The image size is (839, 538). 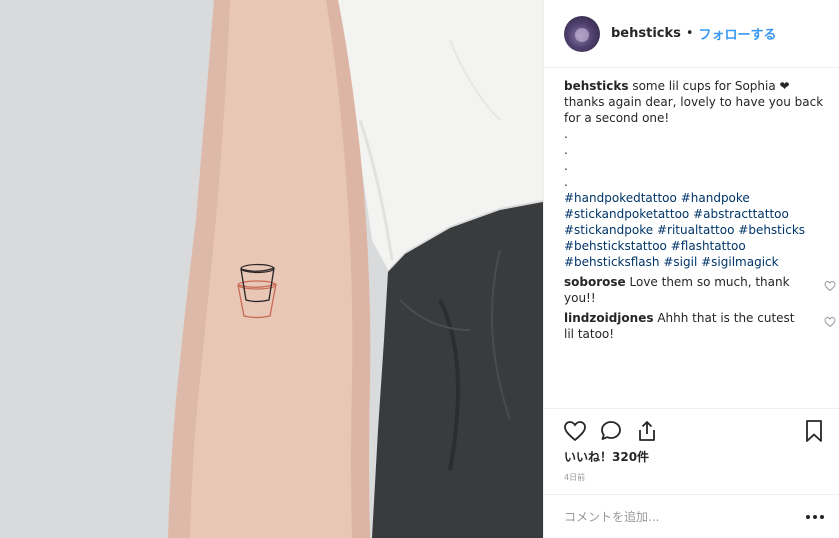 I want to click on hashtag-link: #abstracttattoo, so click(x=741, y=214).